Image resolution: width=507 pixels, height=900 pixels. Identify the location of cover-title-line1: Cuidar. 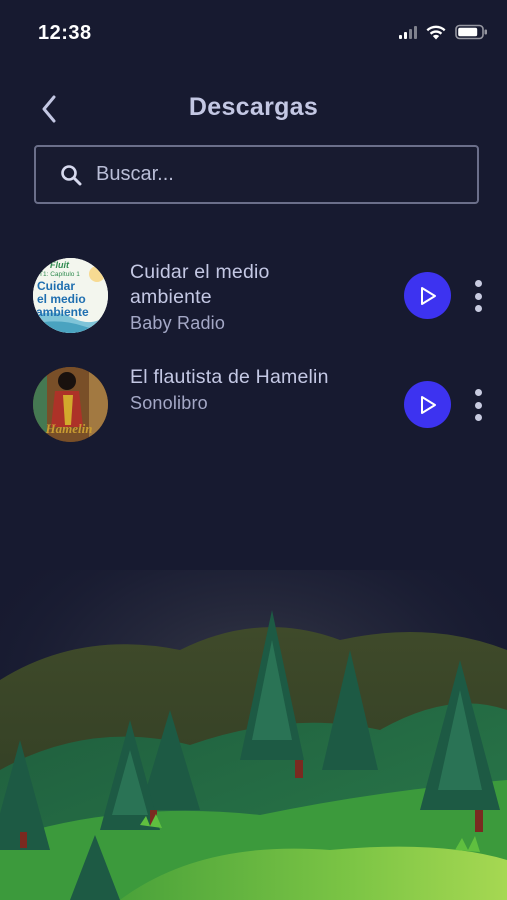
(56, 286).